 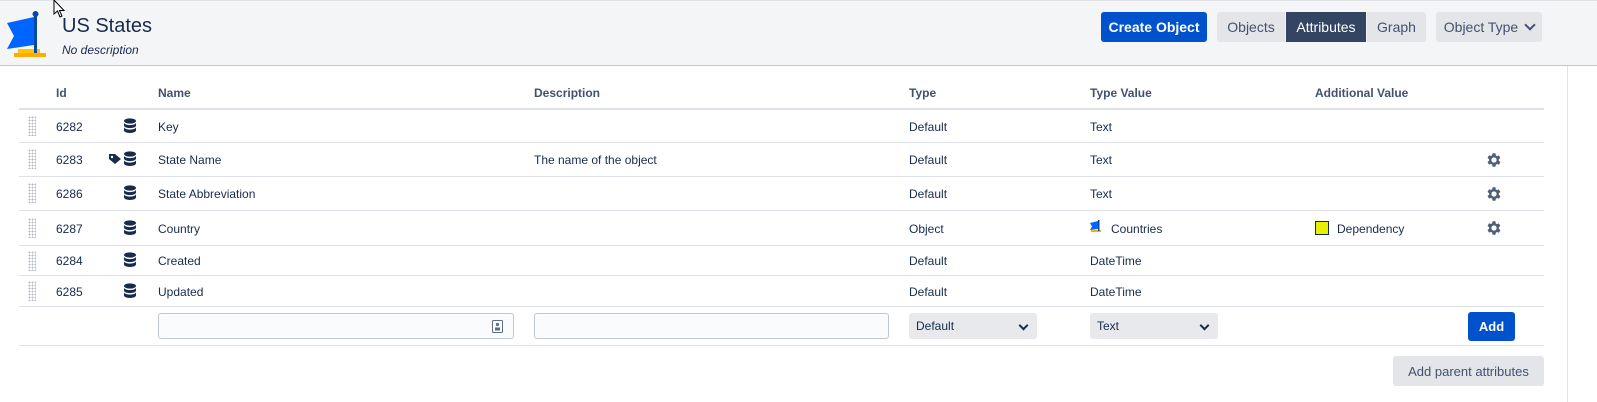 I want to click on row-id: 6283, so click(x=69, y=160).